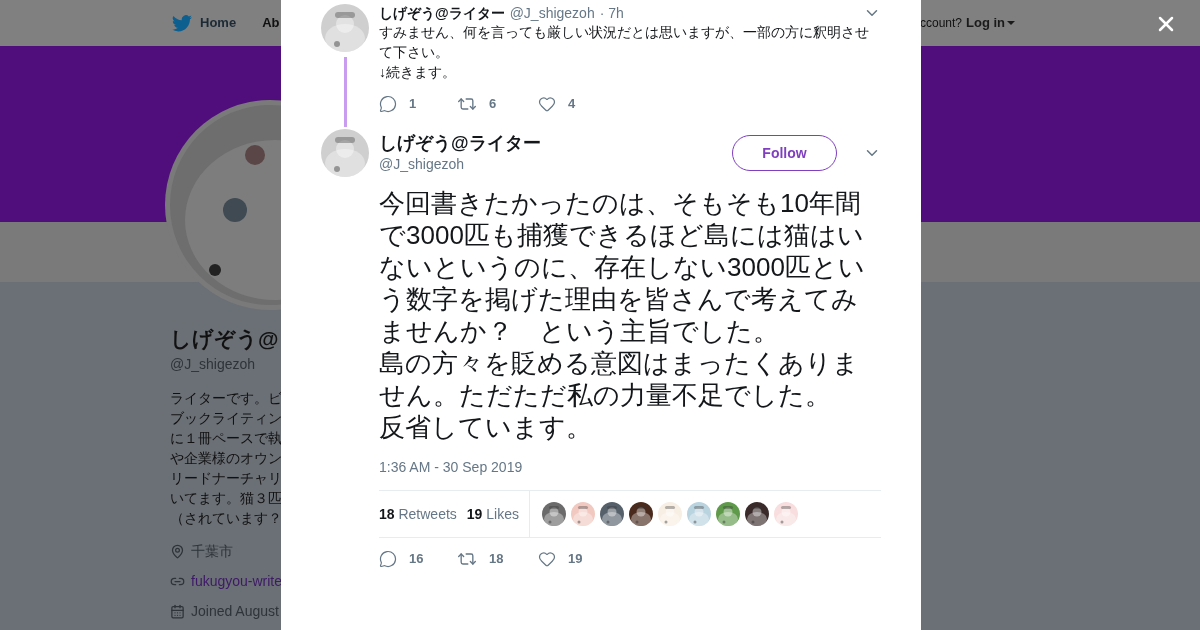 The height and width of the screenshot is (630, 1200). What do you see at coordinates (575, 559) in the screenshot?
I see `like-count: 19` at bounding box center [575, 559].